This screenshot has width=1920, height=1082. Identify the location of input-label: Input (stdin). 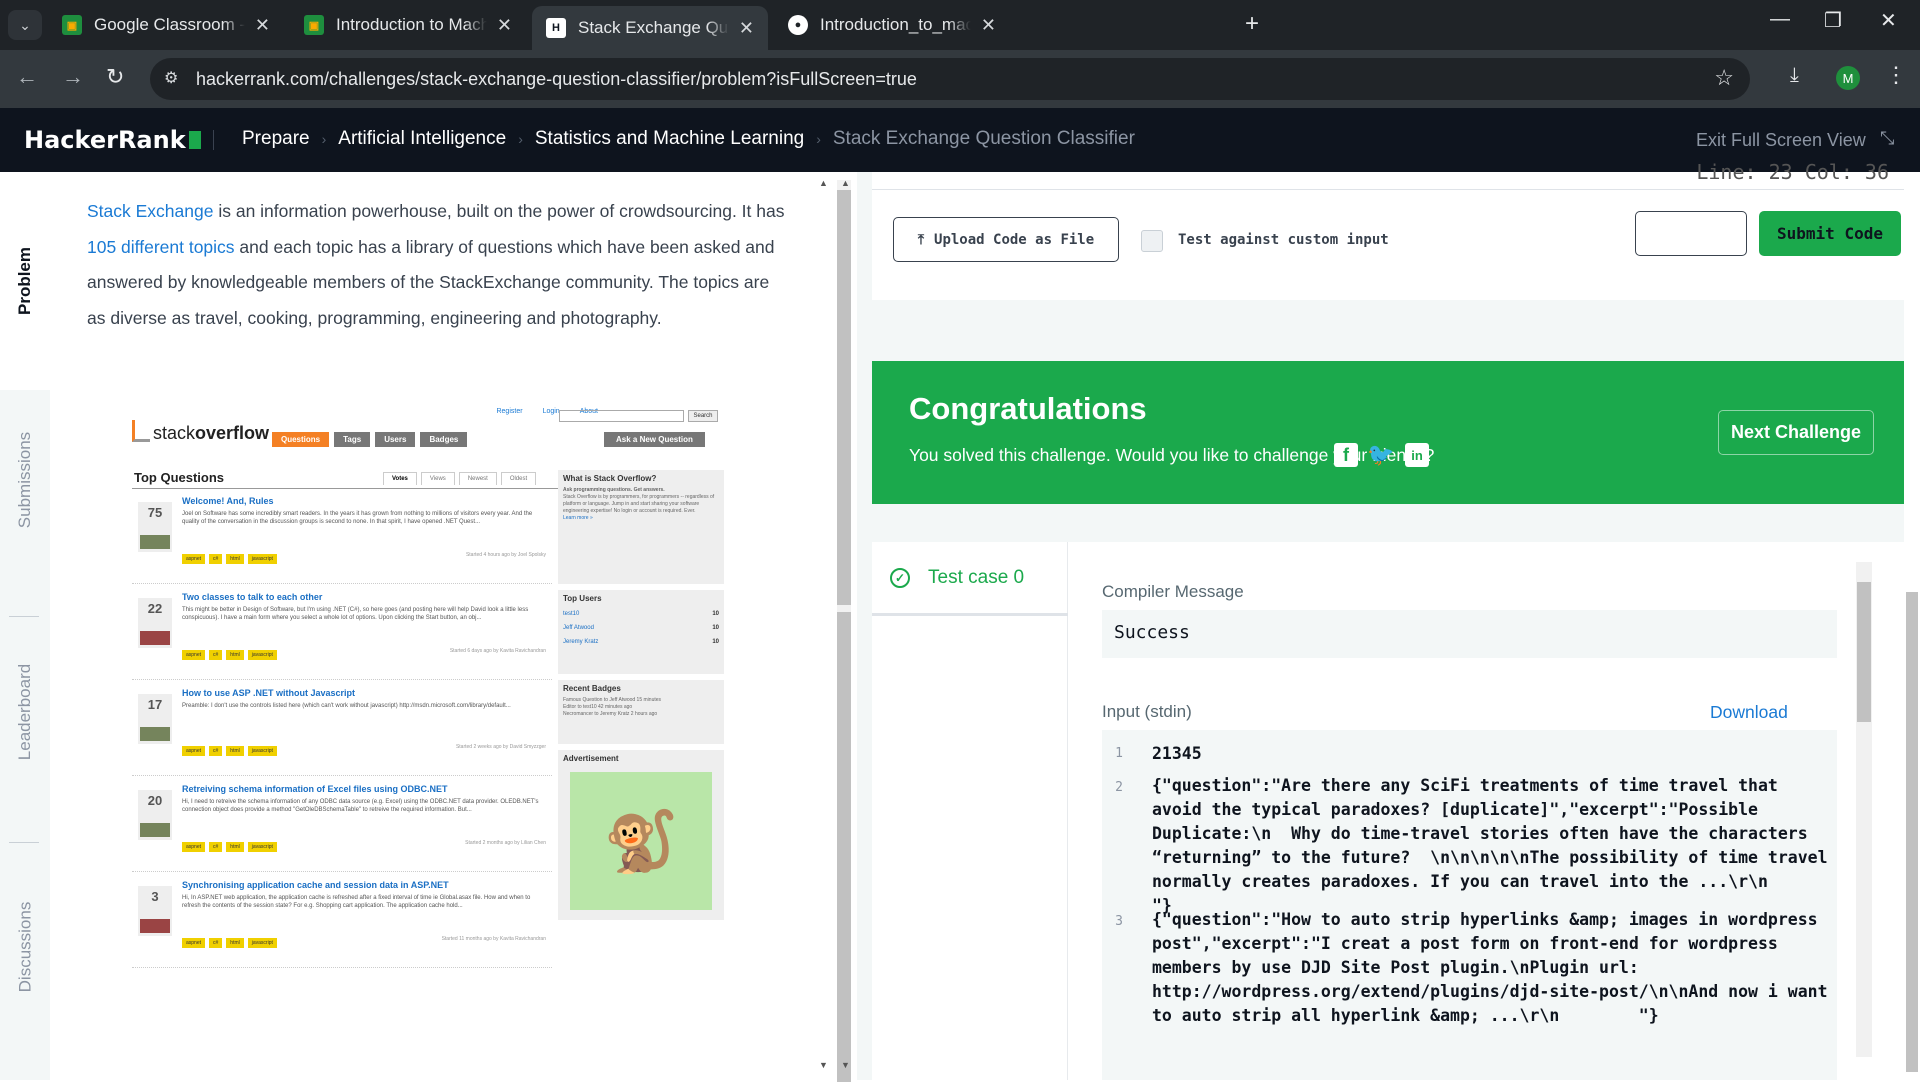
(1147, 711).